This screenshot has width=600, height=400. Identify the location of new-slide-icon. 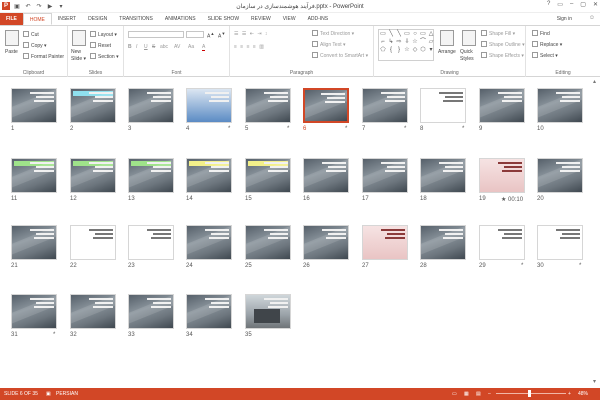
(79, 38).